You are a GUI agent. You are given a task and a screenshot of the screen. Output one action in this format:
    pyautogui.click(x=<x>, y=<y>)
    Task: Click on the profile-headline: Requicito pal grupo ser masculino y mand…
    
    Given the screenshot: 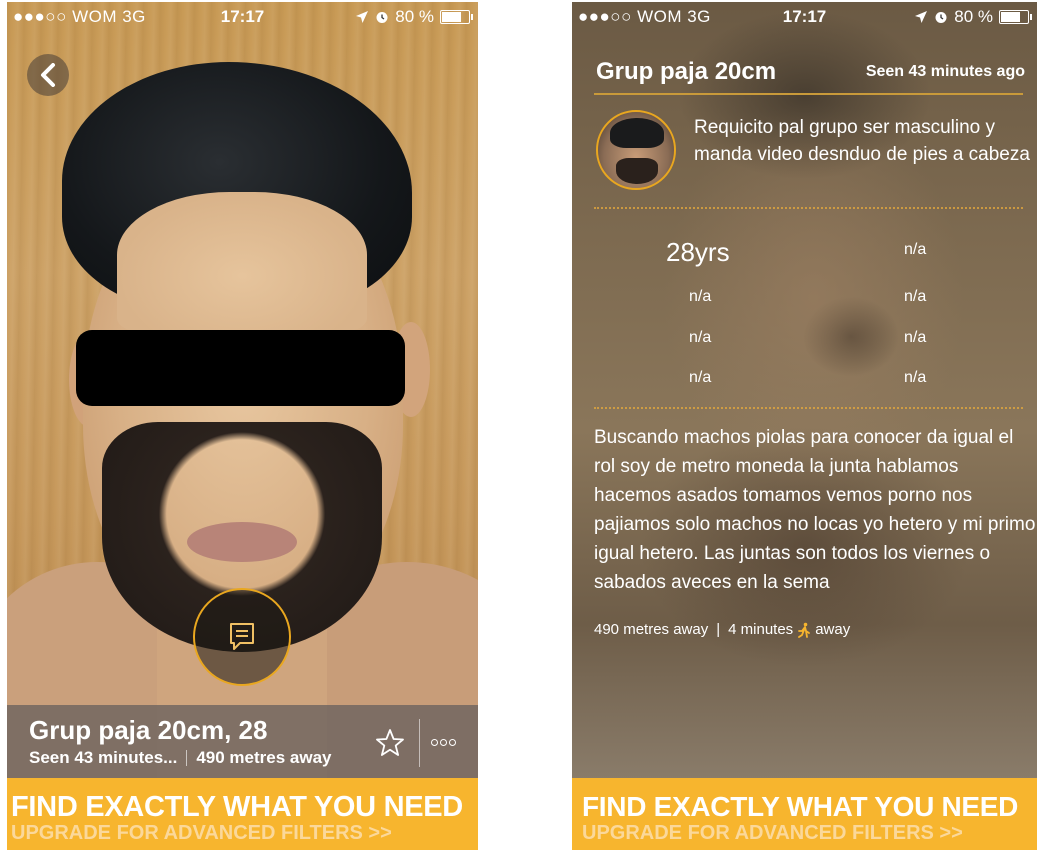 What is the action you would take?
    pyautogui.click(x=862, y=141)
    